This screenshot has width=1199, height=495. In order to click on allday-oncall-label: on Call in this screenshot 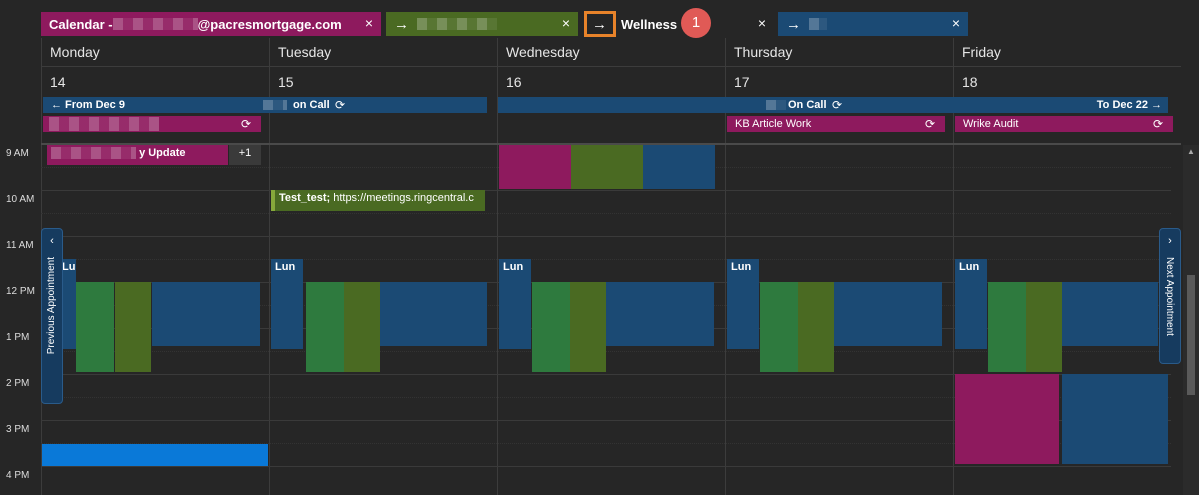, I will do `click(311, 105)`.